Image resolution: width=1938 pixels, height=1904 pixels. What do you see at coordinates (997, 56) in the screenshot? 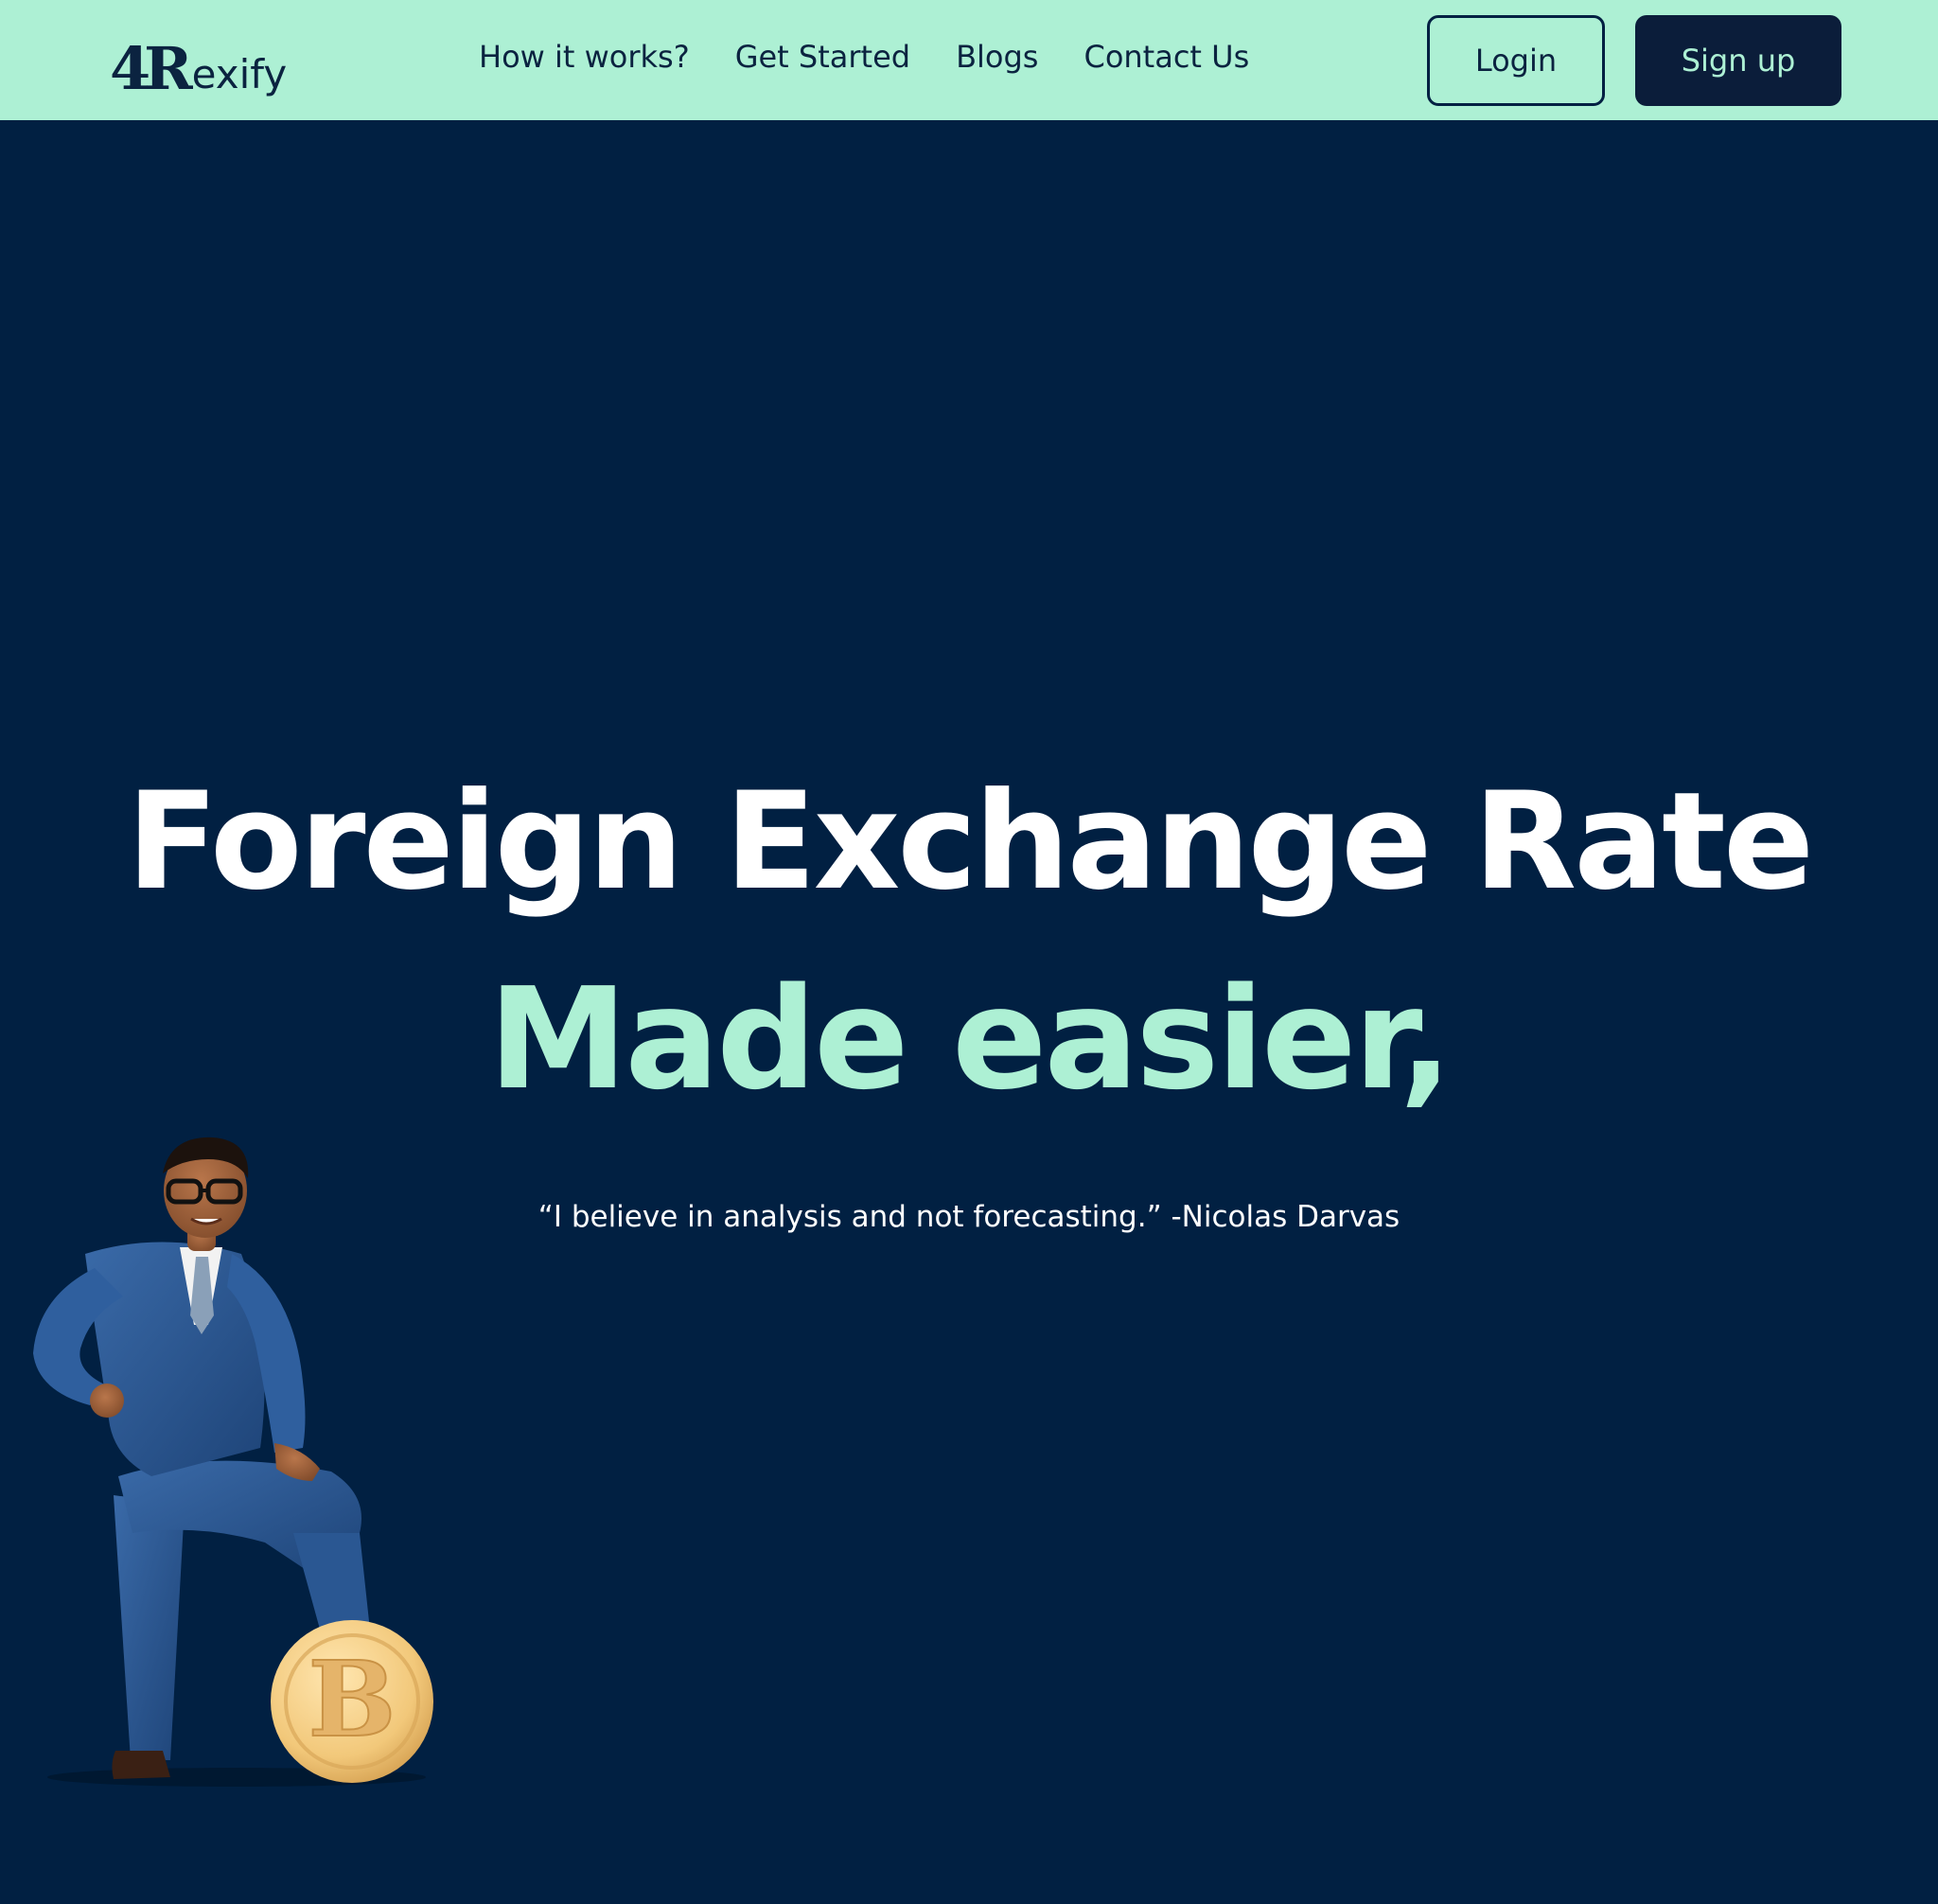
I see `nav-blogs: Blogs` at bounding box center [997, 56].